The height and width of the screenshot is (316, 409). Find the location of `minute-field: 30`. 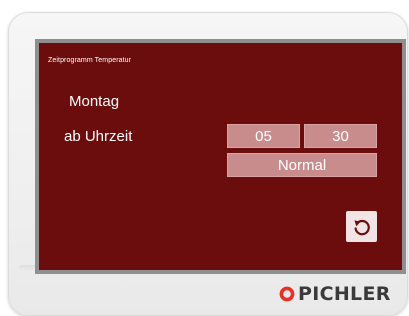

minute-field: 30 is located at coordinates (340, 136).